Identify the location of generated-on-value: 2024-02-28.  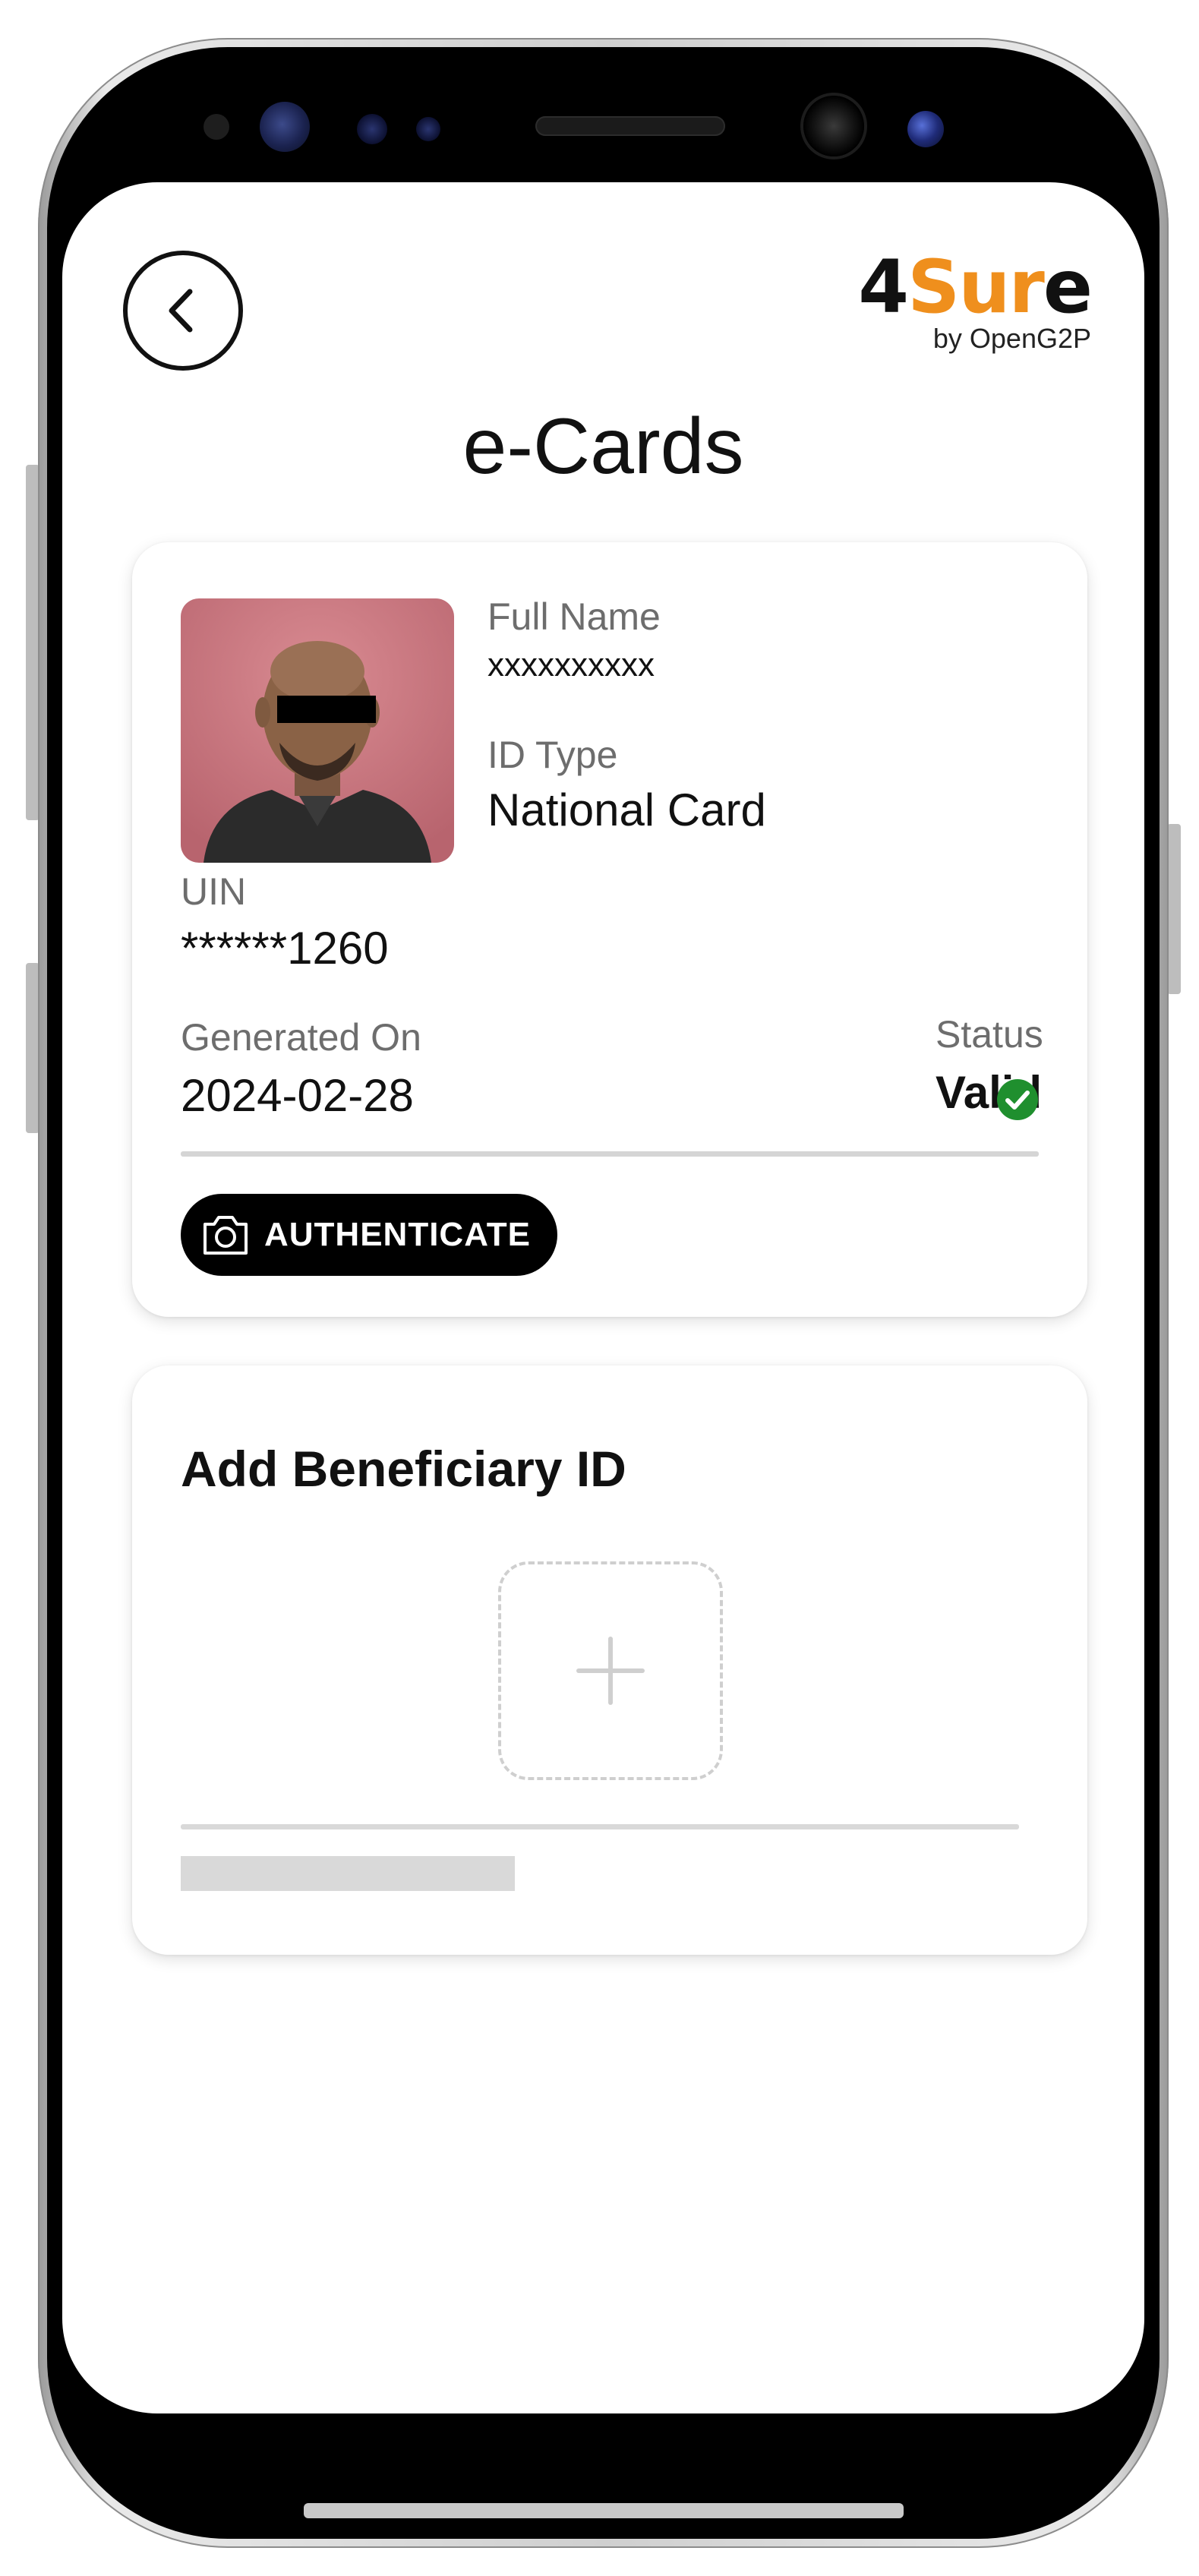
(297, 1095).